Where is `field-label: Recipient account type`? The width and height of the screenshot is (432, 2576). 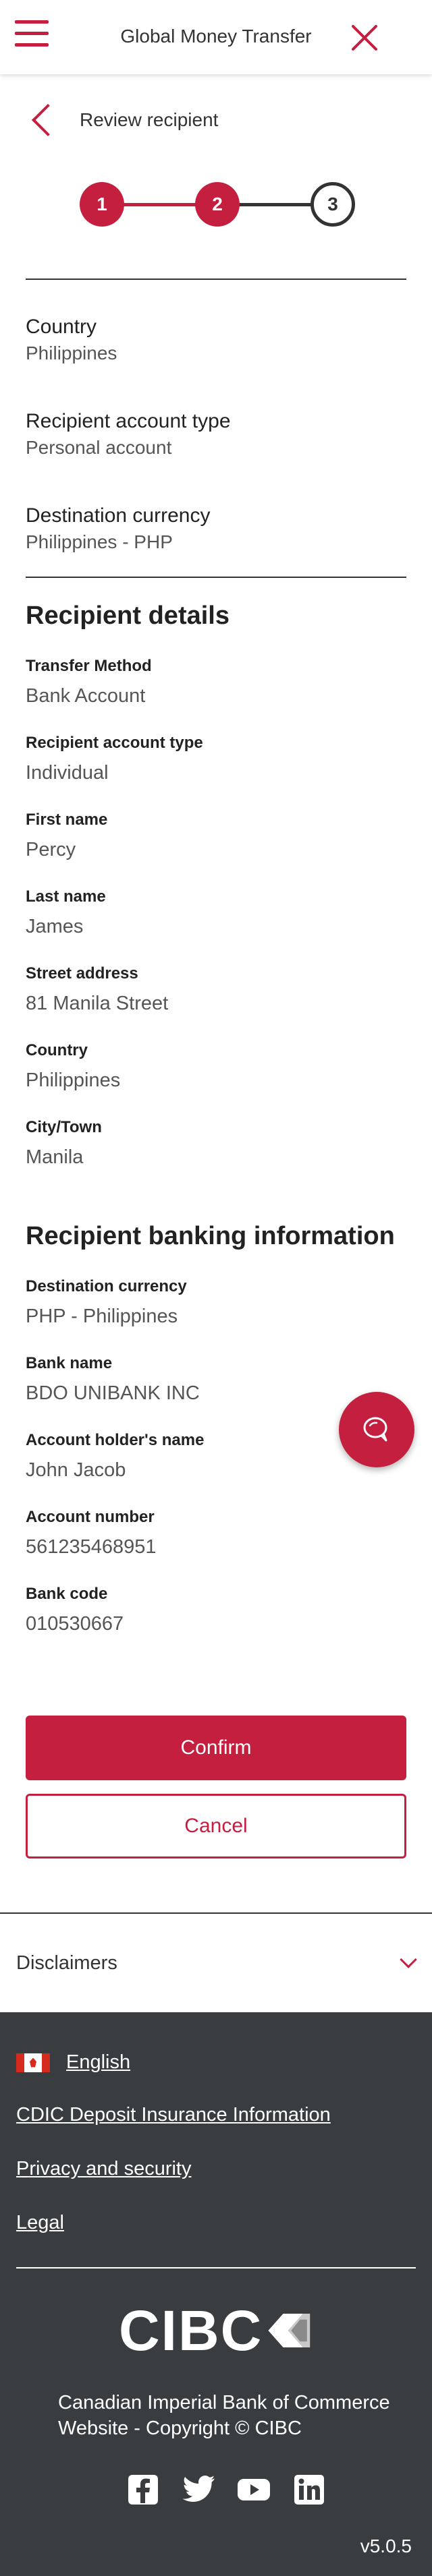
field-label: Recipient account type is located at coordinates (114, 743).